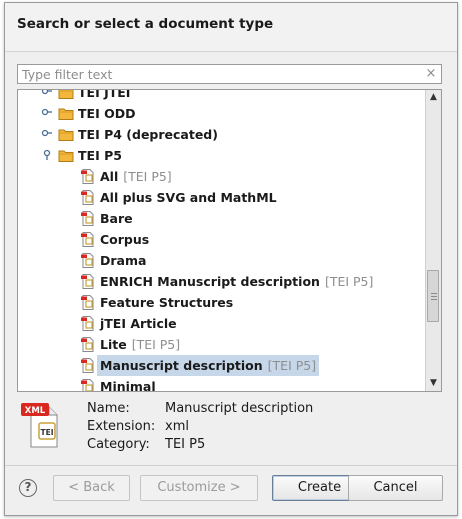 This screenshot has width=462, height=519. Describe the element at coordinates (433, 240) in the screenshot. I see `tree-vertical-scrollbar: ▲ ▼` at that location.